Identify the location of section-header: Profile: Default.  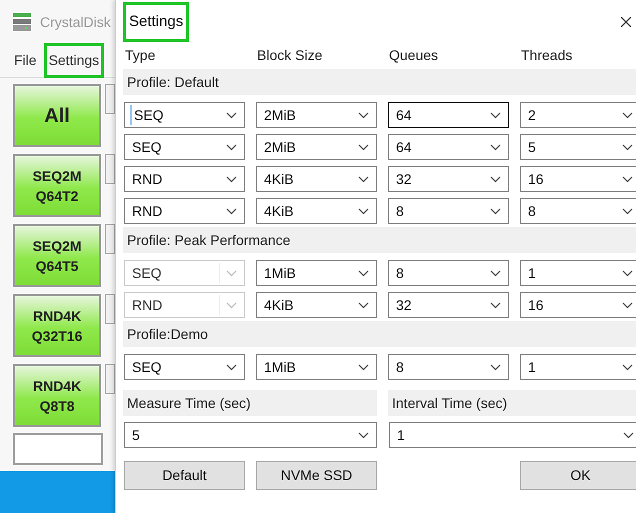
(379, 82).